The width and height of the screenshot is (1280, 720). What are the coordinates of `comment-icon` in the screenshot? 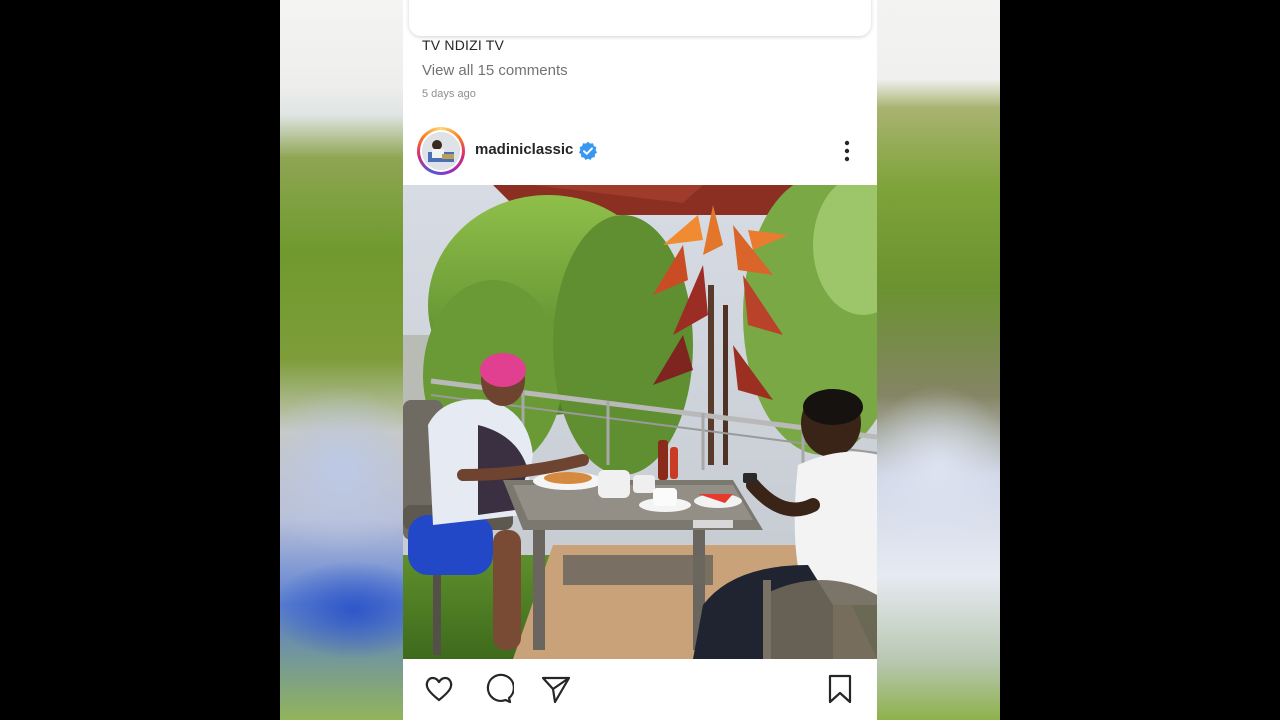 It's located at (498, 689).